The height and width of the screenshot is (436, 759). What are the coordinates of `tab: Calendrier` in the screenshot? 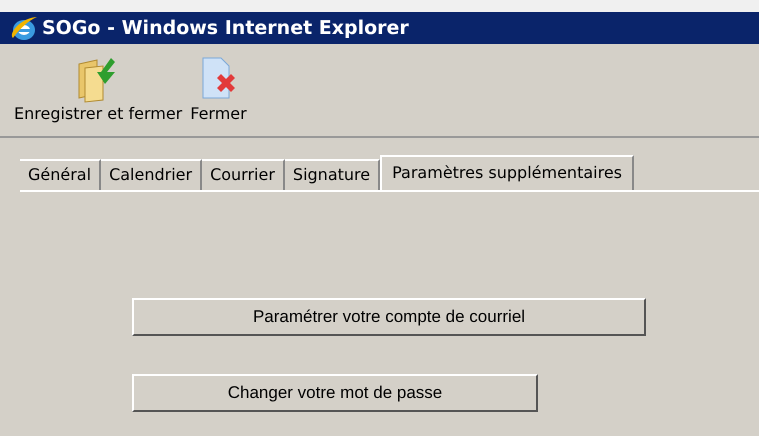 It's located at (151, 174).